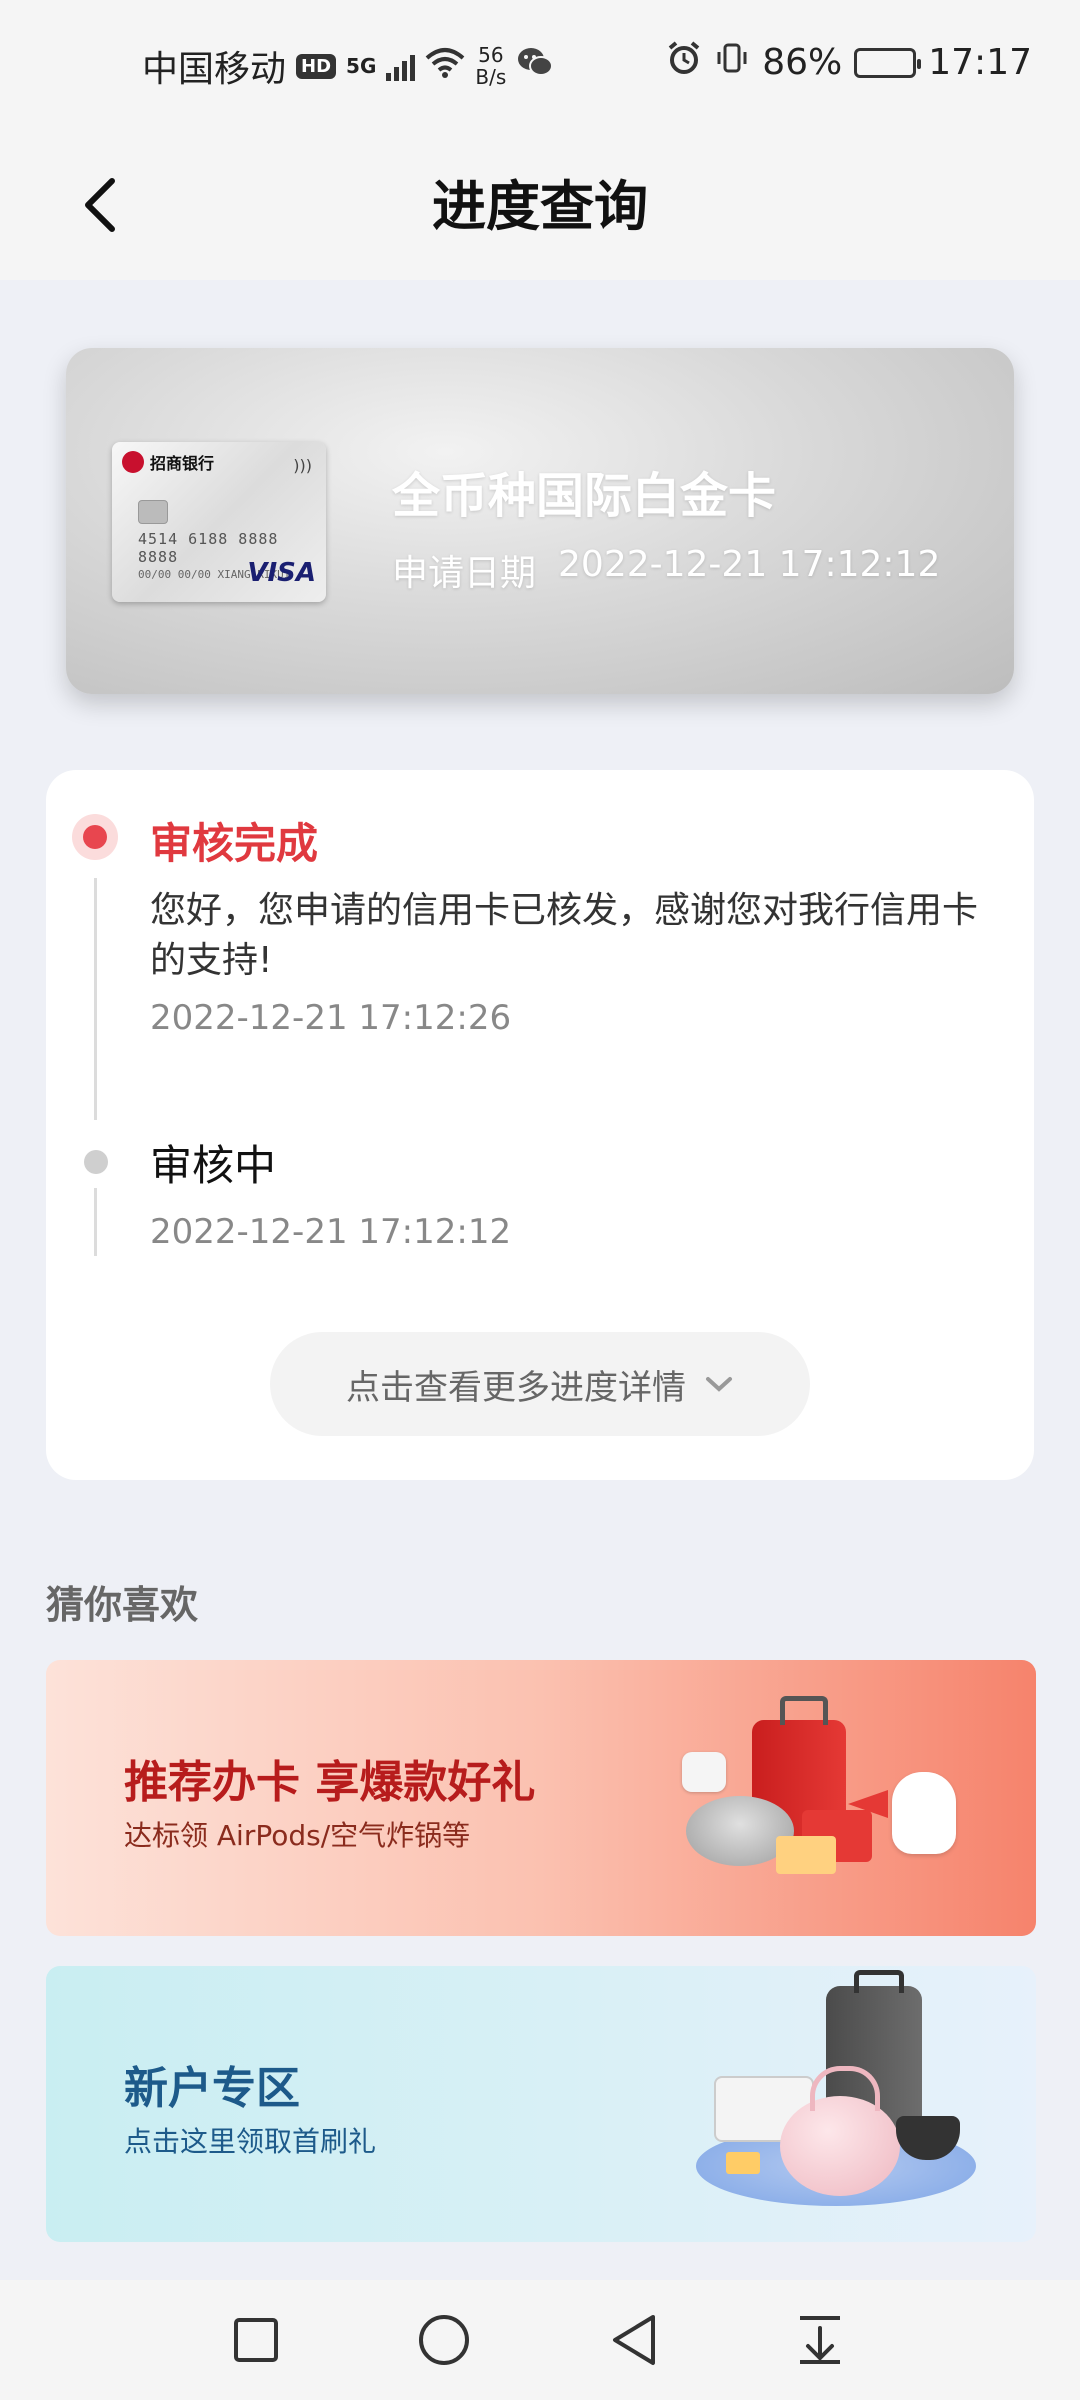  I want to click on food-illustration, so click(743, 2163).